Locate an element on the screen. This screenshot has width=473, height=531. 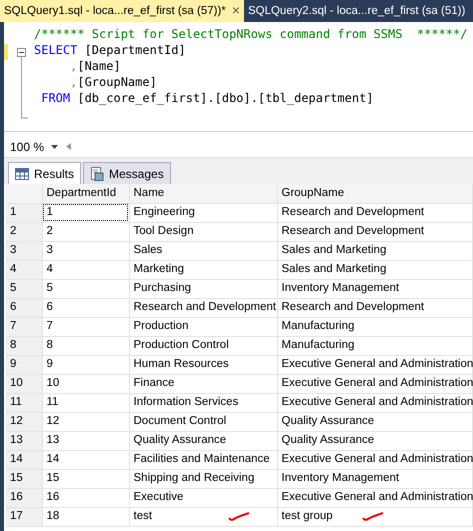
close-button: × is located at coordinates (236, 10).